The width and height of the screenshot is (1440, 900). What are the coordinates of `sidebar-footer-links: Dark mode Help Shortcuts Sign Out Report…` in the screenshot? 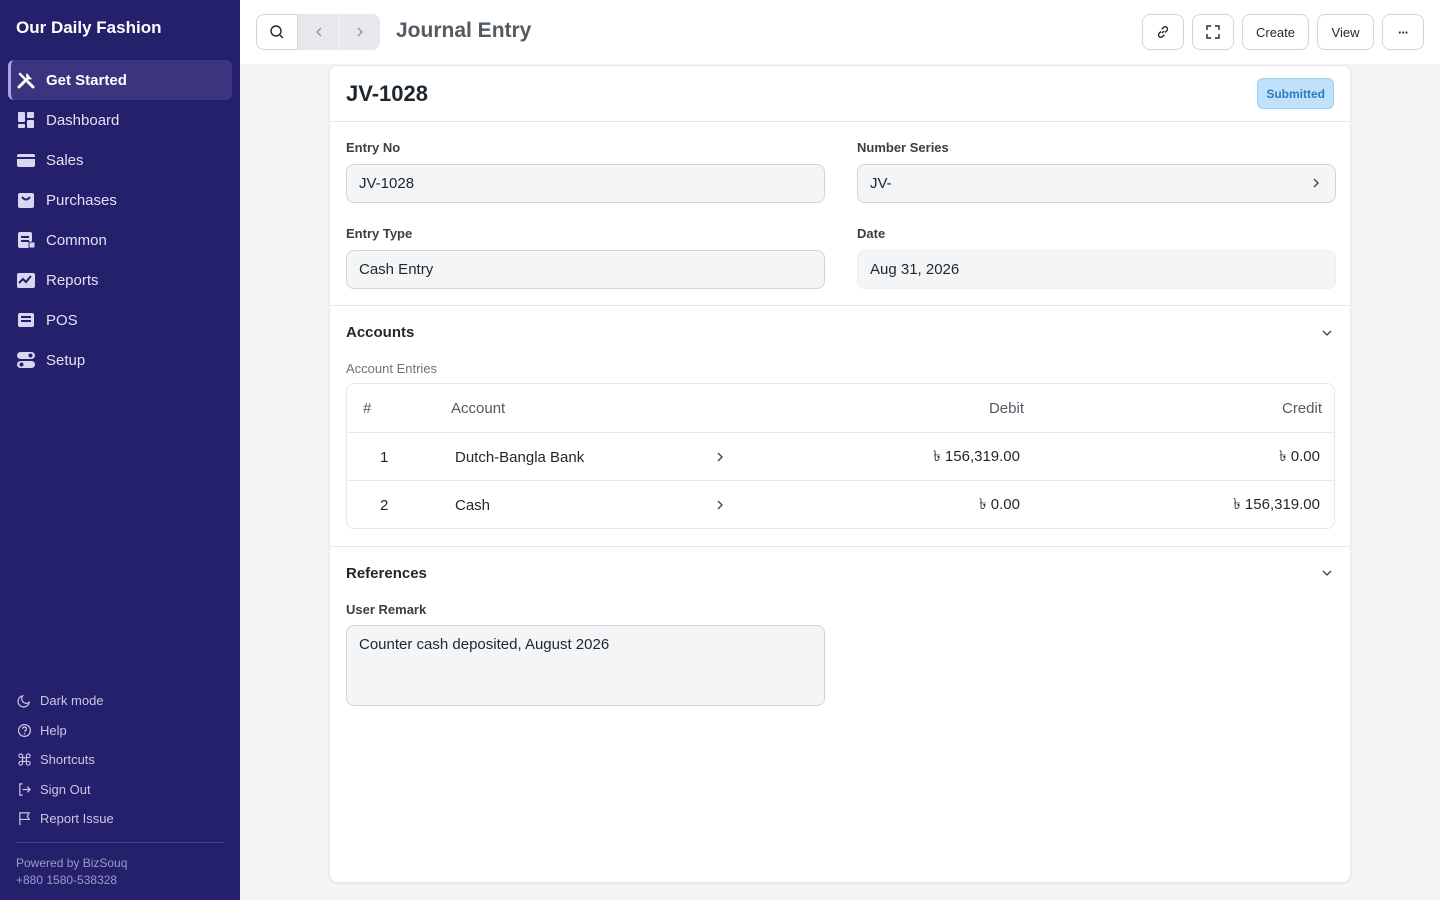 It's located at (120, 760).